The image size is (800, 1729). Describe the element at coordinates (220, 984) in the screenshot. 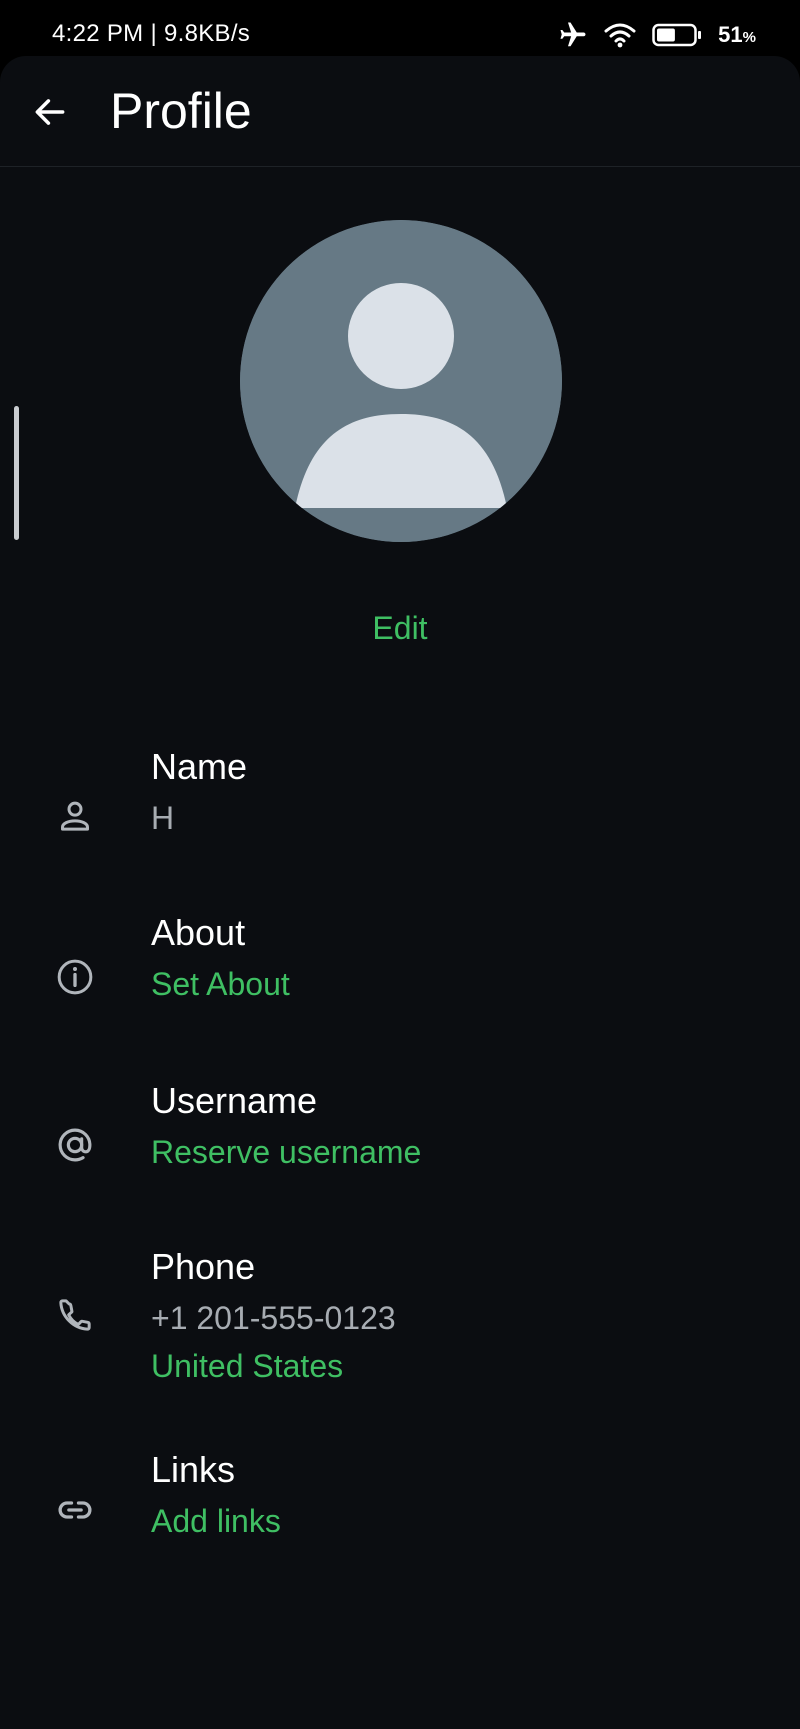

I see `set-about-link: Set About` at that location.